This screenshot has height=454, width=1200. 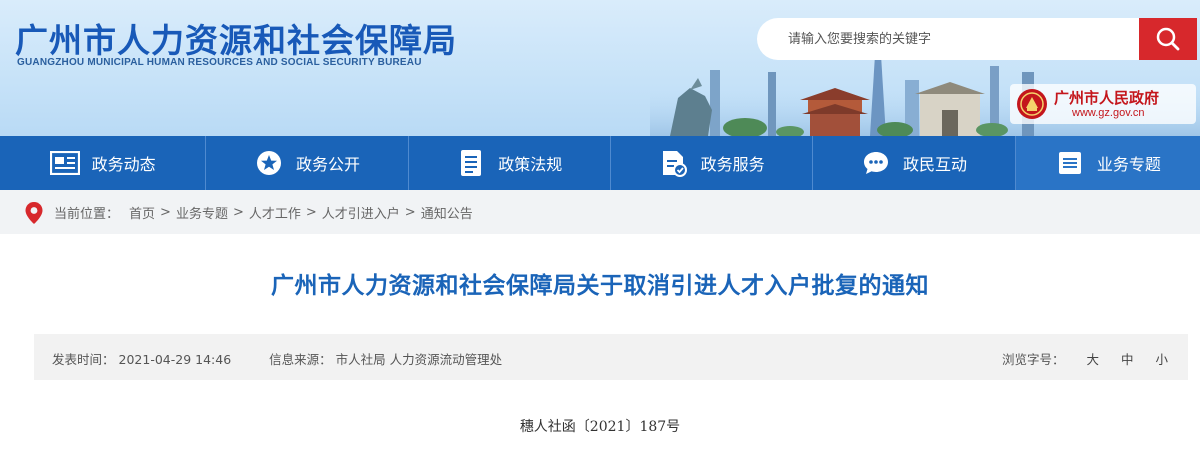 I want to click on nav-label: 政务动态, so click(x=123, y=164).